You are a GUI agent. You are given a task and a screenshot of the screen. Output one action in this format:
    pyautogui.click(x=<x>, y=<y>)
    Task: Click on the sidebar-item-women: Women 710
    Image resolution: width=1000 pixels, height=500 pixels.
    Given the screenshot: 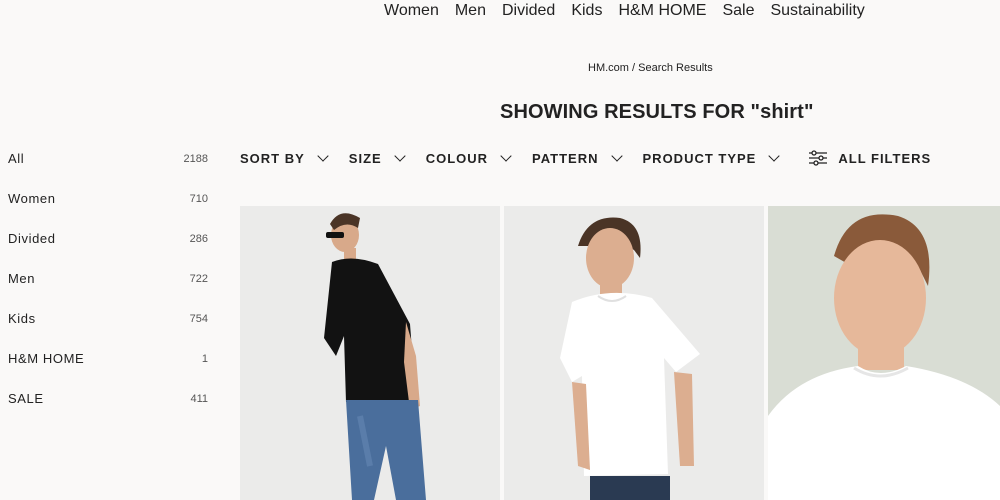 What is the action you would take?
    pyautogui.click(x=108, y=208)
    